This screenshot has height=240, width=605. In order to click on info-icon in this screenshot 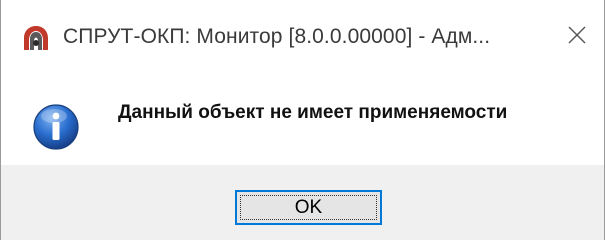, I will do `click(56, 127)`.